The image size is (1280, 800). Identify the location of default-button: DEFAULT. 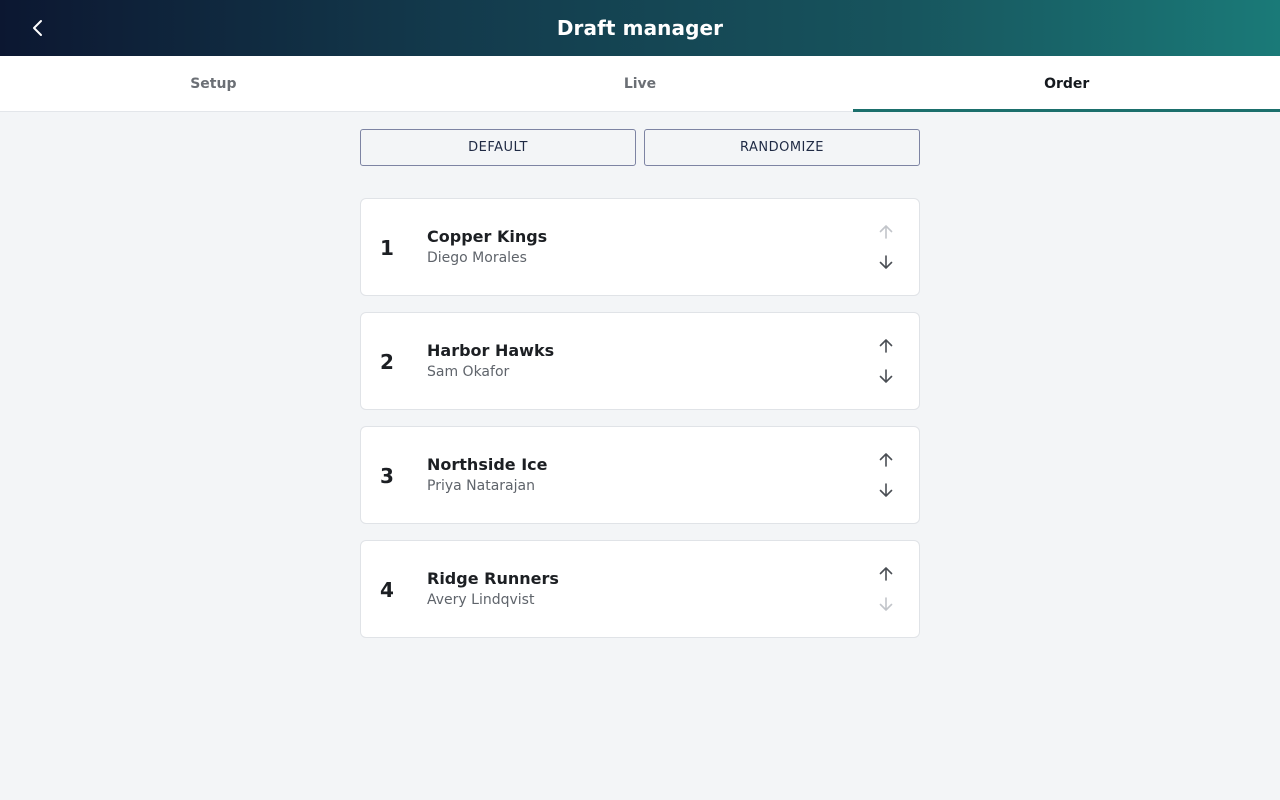
(498, 147).